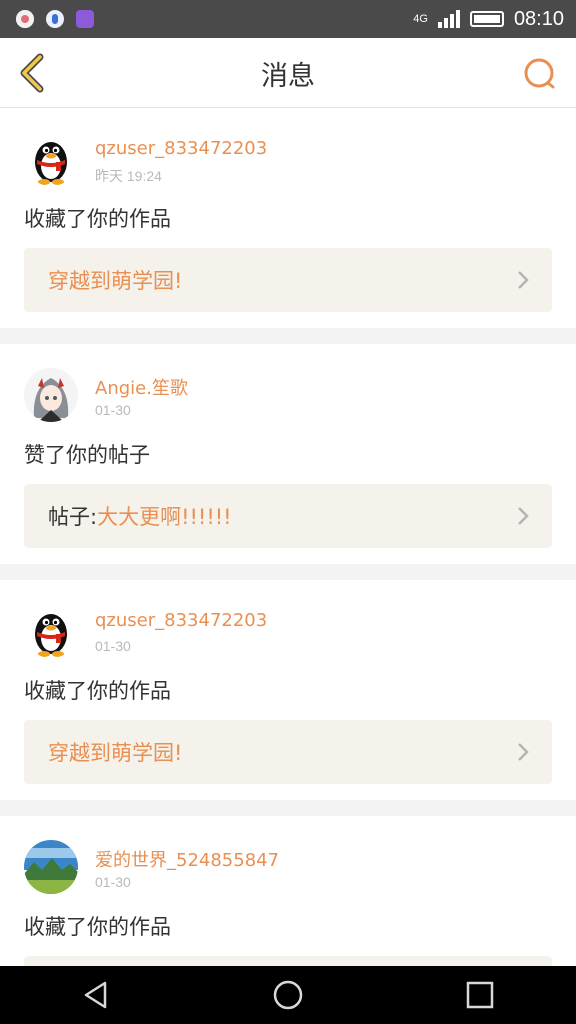 This screenshot has width=576, height=1024. Describe the element at coordinates (420, 18) in the screenshot. I see `network-type: 4G` at that location.